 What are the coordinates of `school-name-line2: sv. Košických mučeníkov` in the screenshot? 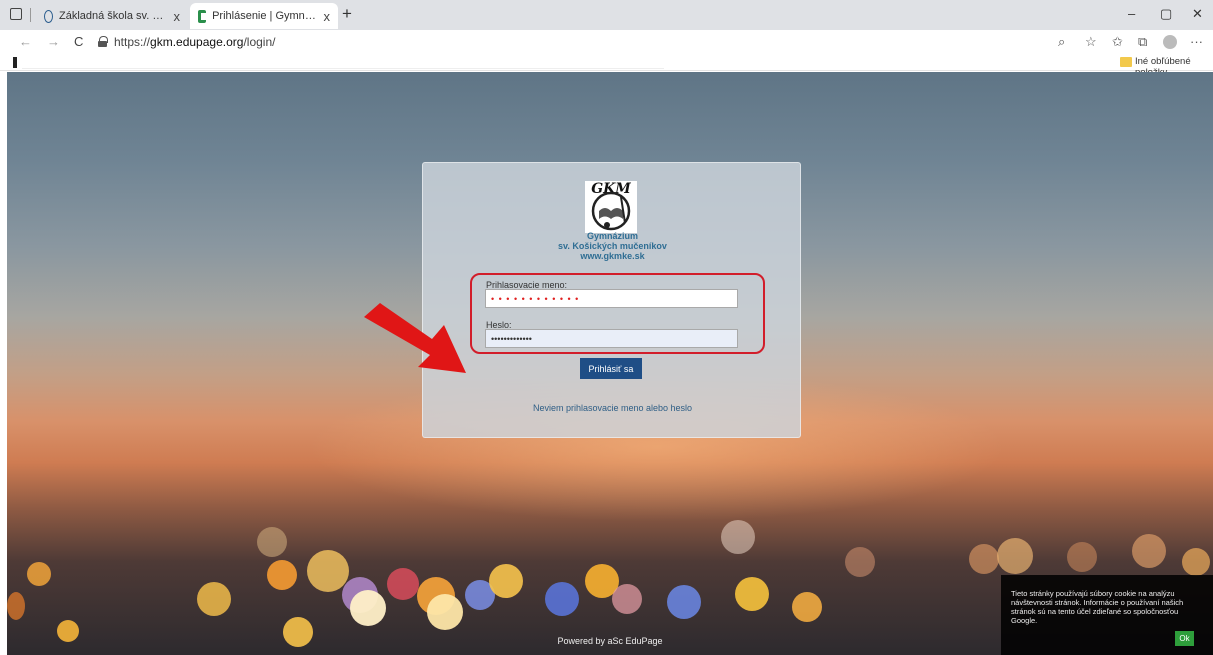 It's located at (612, 246).